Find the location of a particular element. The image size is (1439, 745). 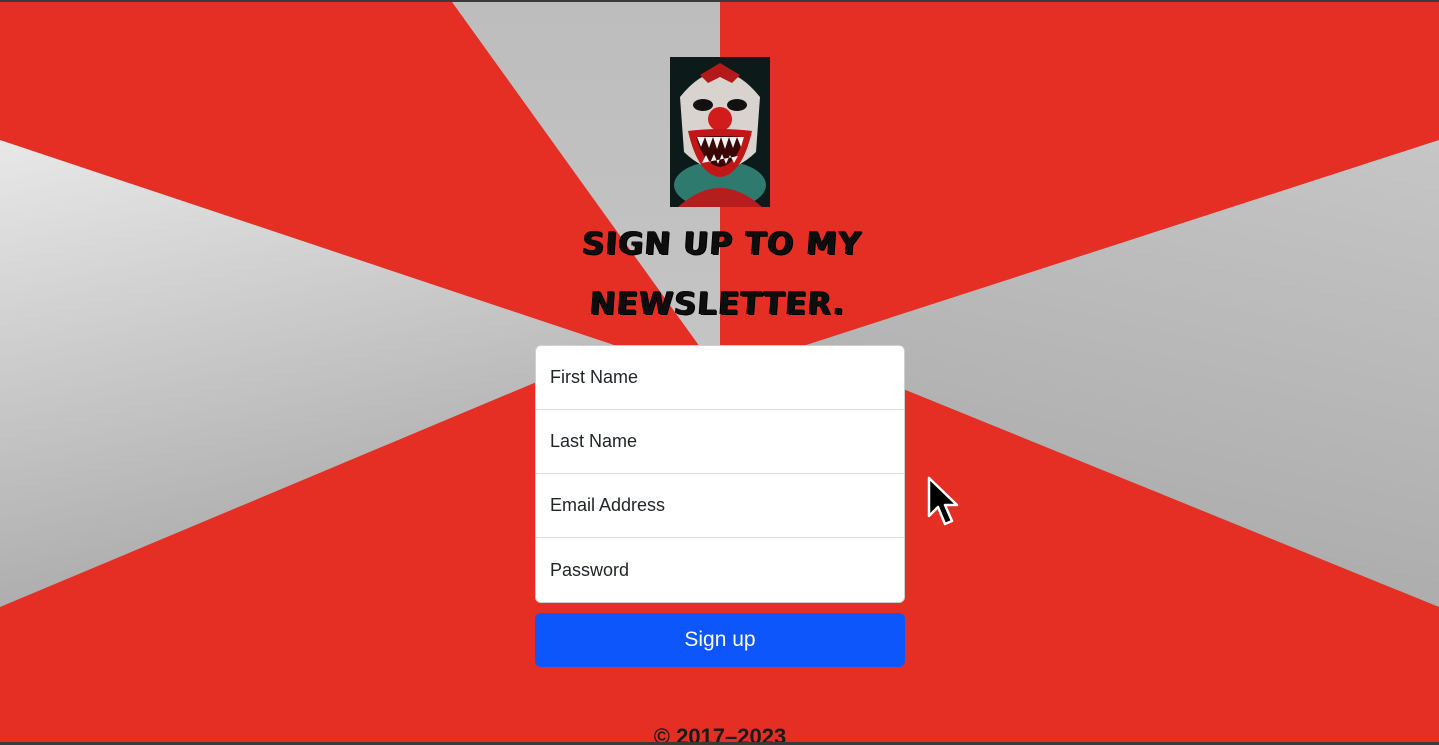

clown-logo-image is located at coordinates (720, 132).